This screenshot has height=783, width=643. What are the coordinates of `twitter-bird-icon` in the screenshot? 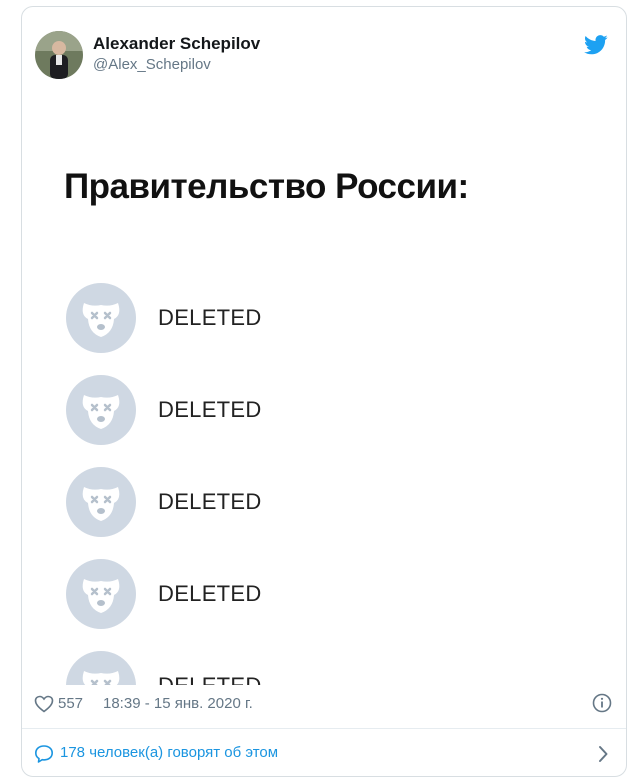 It's located at (596, 47).